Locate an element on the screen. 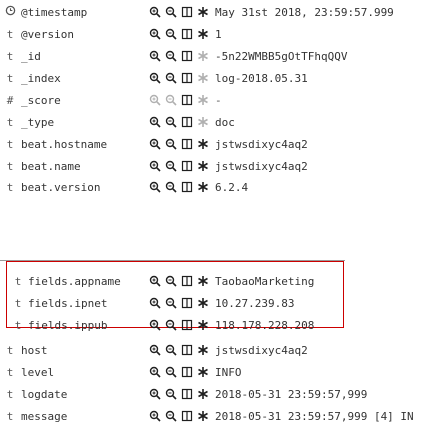  field-name: _index is located at coordinates (41, 78).